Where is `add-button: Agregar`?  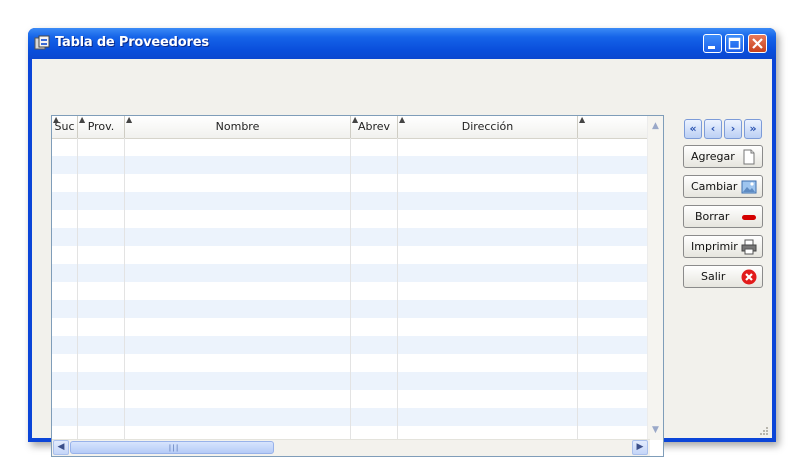
add-button: Agregar is located at coordinates (723, 156).